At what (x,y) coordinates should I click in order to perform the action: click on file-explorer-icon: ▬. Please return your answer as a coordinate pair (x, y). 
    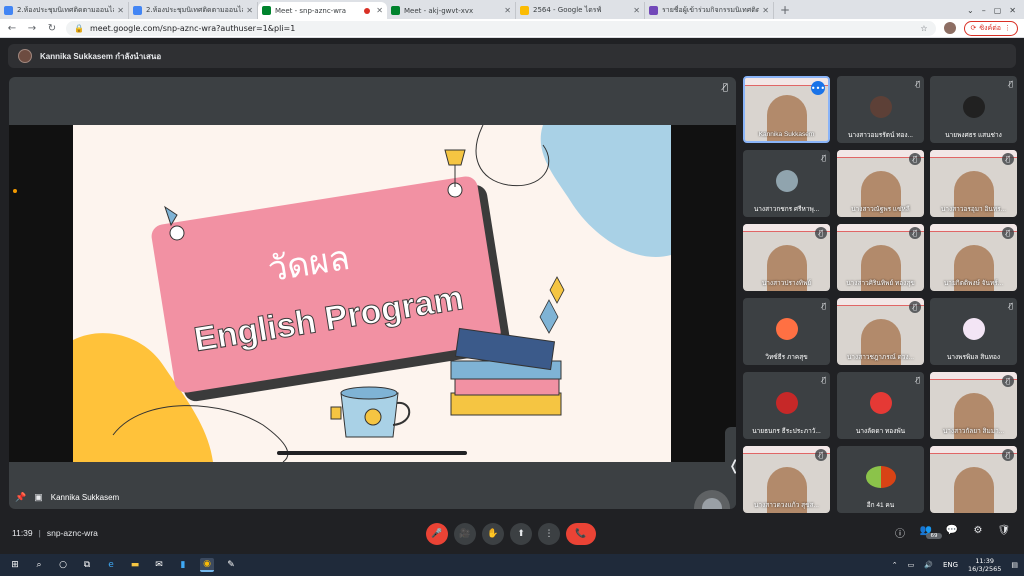
    Looking at the image, I should click on (135, 565).